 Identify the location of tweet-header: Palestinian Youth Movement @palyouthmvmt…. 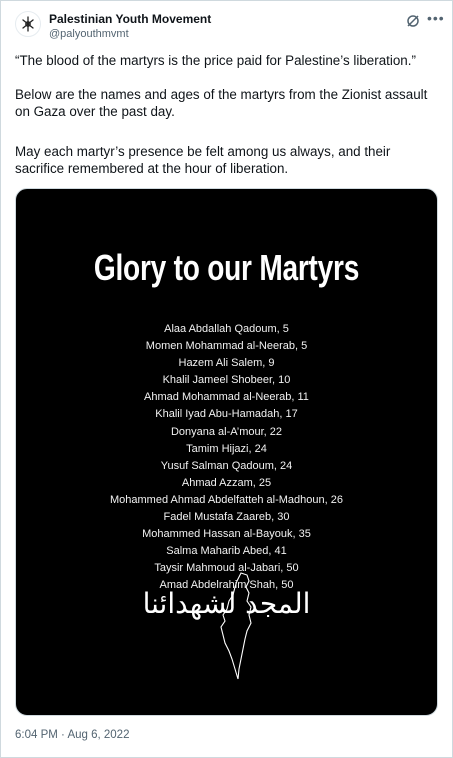
(228, 26).